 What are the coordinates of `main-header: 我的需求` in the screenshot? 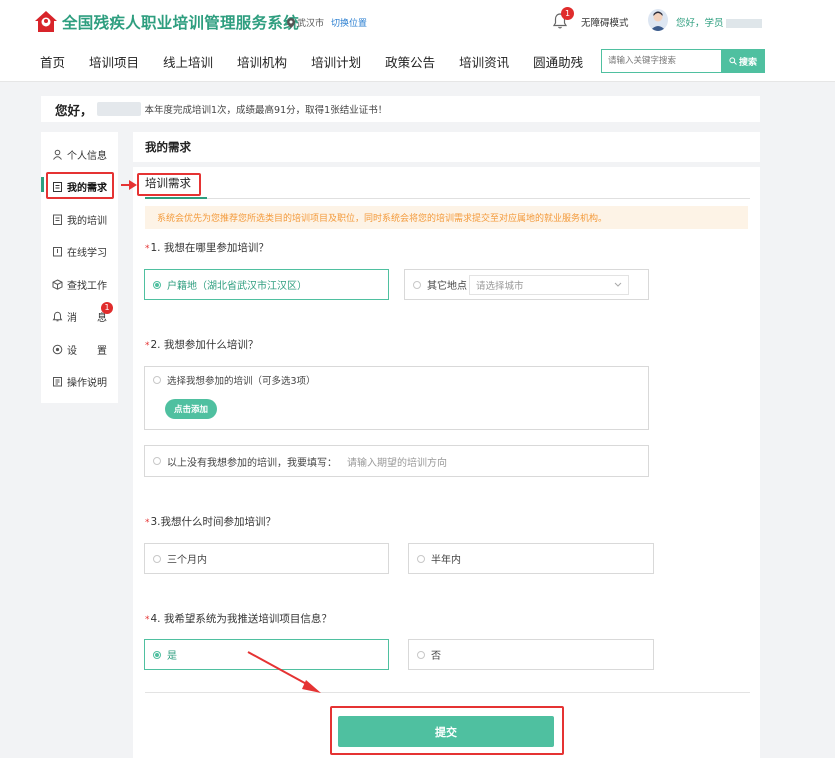 It's located at (446, 147).